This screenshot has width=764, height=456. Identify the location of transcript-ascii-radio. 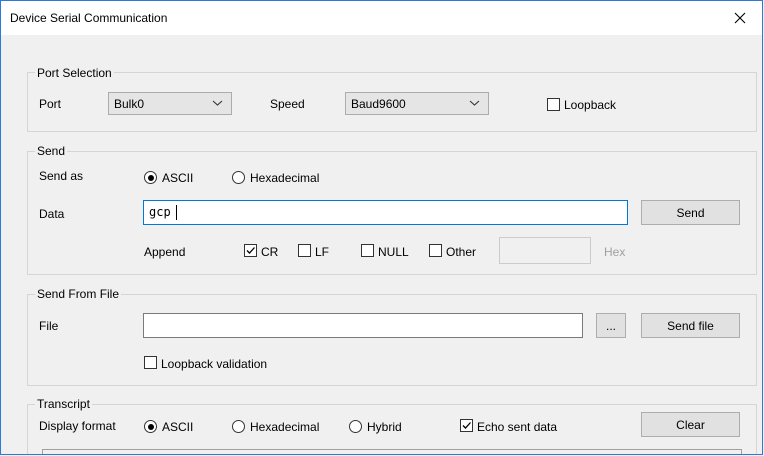
(150, 426).